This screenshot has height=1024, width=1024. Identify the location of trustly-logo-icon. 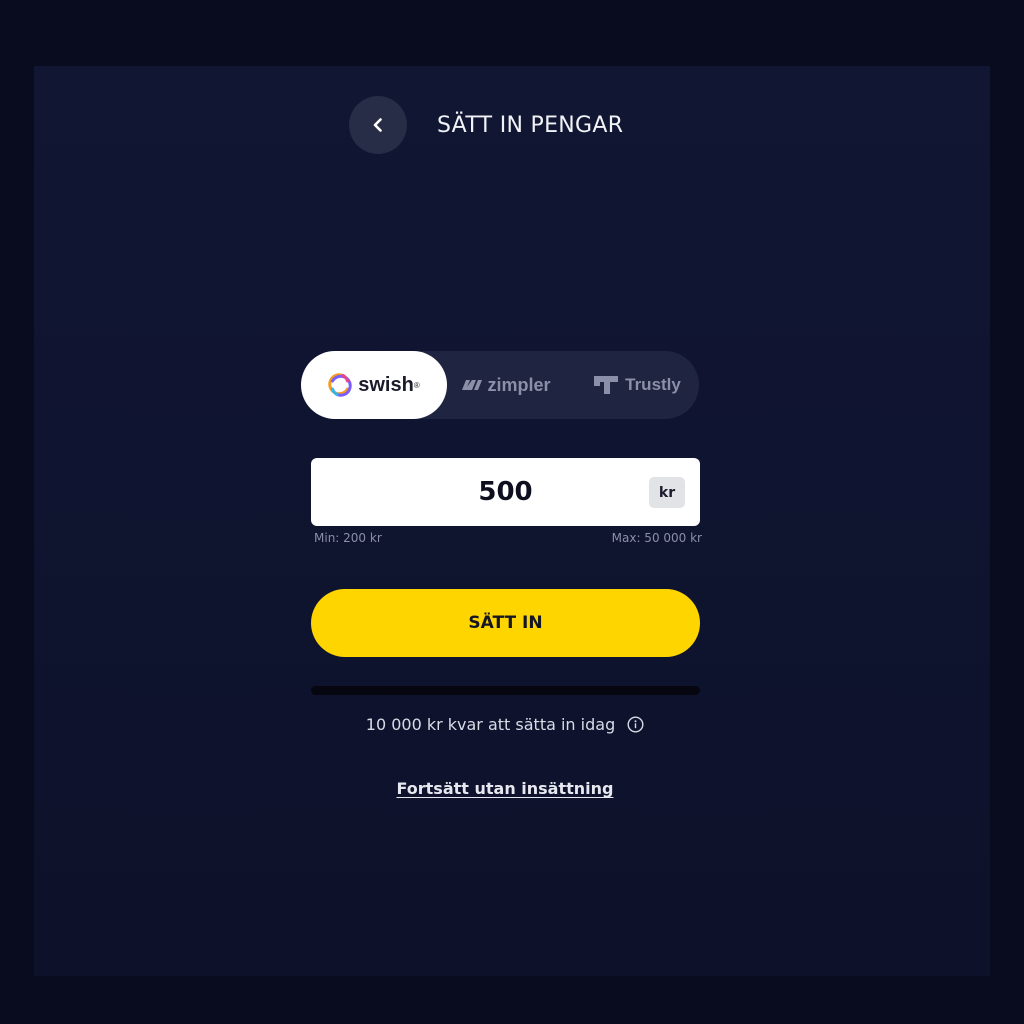
(606, 385).